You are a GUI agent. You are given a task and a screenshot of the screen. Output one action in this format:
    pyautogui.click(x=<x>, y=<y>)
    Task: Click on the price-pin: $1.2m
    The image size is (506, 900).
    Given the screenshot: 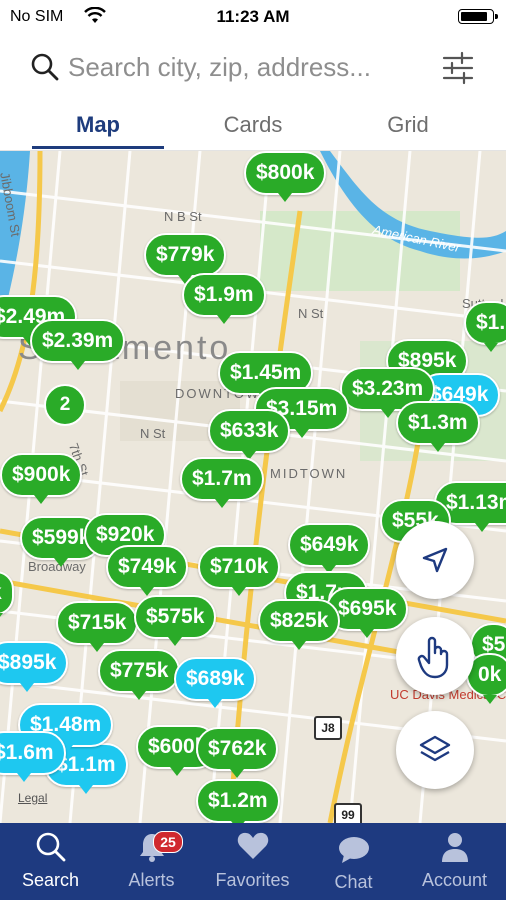 What is the action you would take?
    pyautogui.click(x=238, y=801)
    